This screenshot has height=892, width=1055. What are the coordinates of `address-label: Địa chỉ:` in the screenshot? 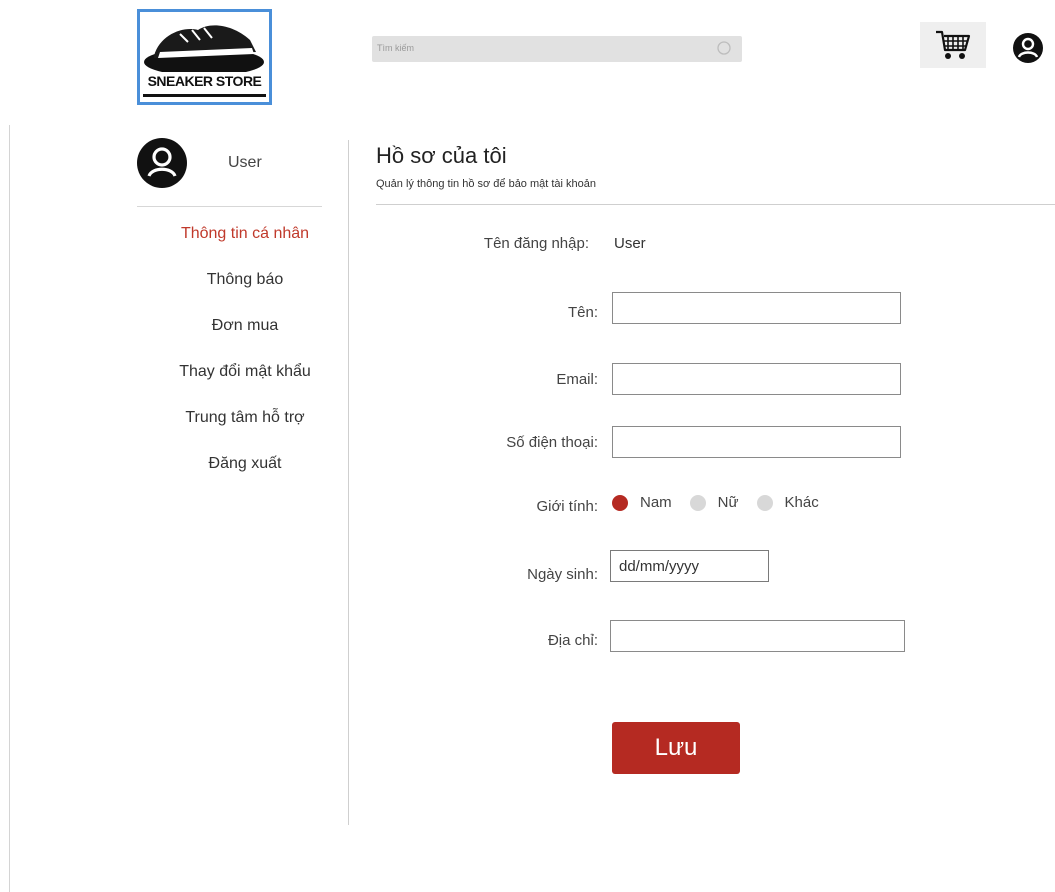 It's located at (572, 640).